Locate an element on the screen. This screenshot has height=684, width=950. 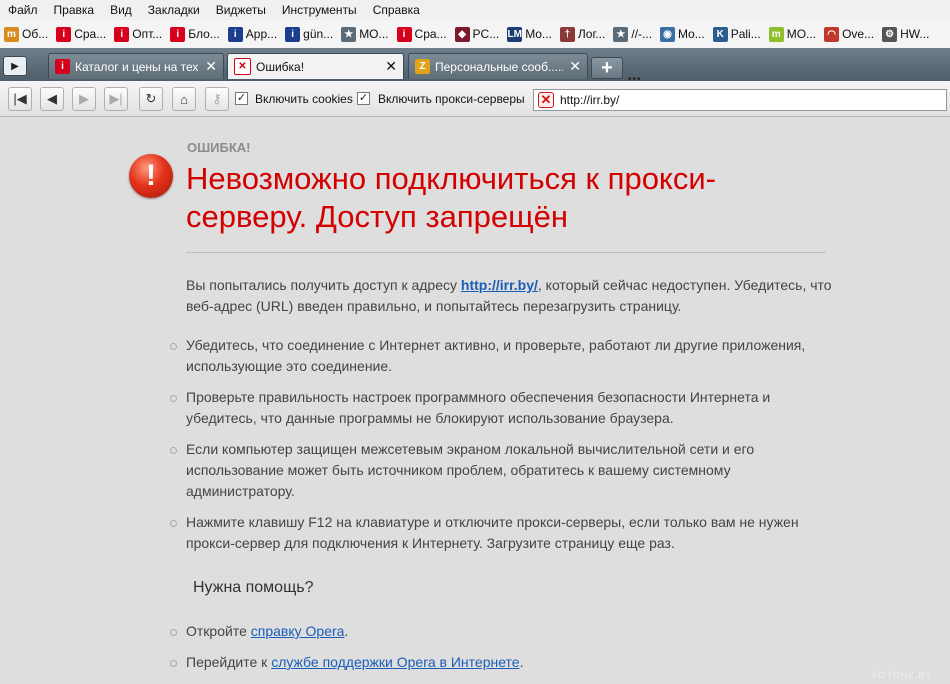
tab-error: ✕ Ошибка! ✕ is located at coordinates (315, 66).